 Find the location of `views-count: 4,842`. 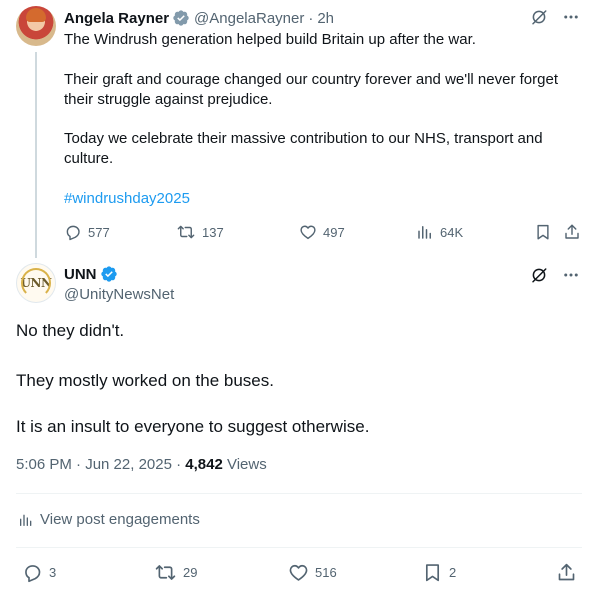

views-count: 4,842 is located at coordinates (204, 464).